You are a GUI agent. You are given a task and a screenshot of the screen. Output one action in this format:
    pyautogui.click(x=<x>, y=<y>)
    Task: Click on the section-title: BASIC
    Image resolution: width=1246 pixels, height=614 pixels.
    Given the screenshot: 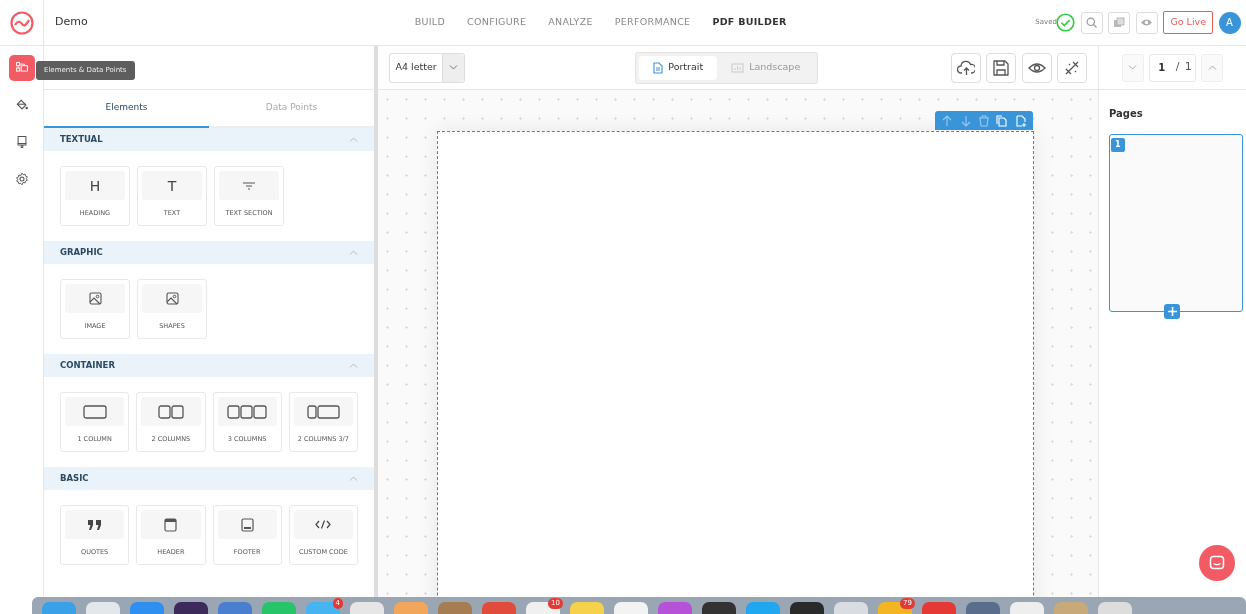 What is the action you would take?
    pyautogui.click(x=74, y=478)
    